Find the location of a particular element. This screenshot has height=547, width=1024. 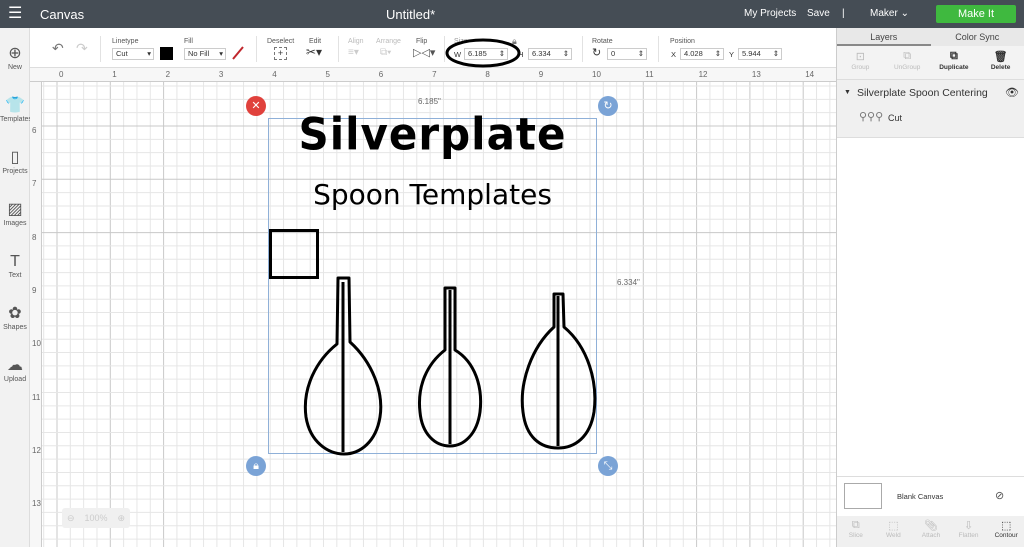

weld-button: ⬚ Weld is located at coordinates (894, 531).